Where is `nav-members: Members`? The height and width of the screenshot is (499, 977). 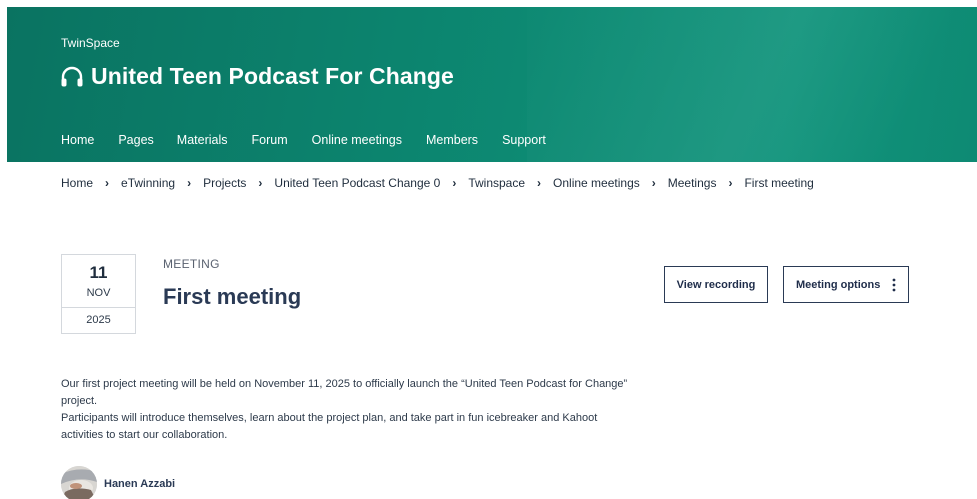 nav-members: Members is located at coordinates (452, 140).